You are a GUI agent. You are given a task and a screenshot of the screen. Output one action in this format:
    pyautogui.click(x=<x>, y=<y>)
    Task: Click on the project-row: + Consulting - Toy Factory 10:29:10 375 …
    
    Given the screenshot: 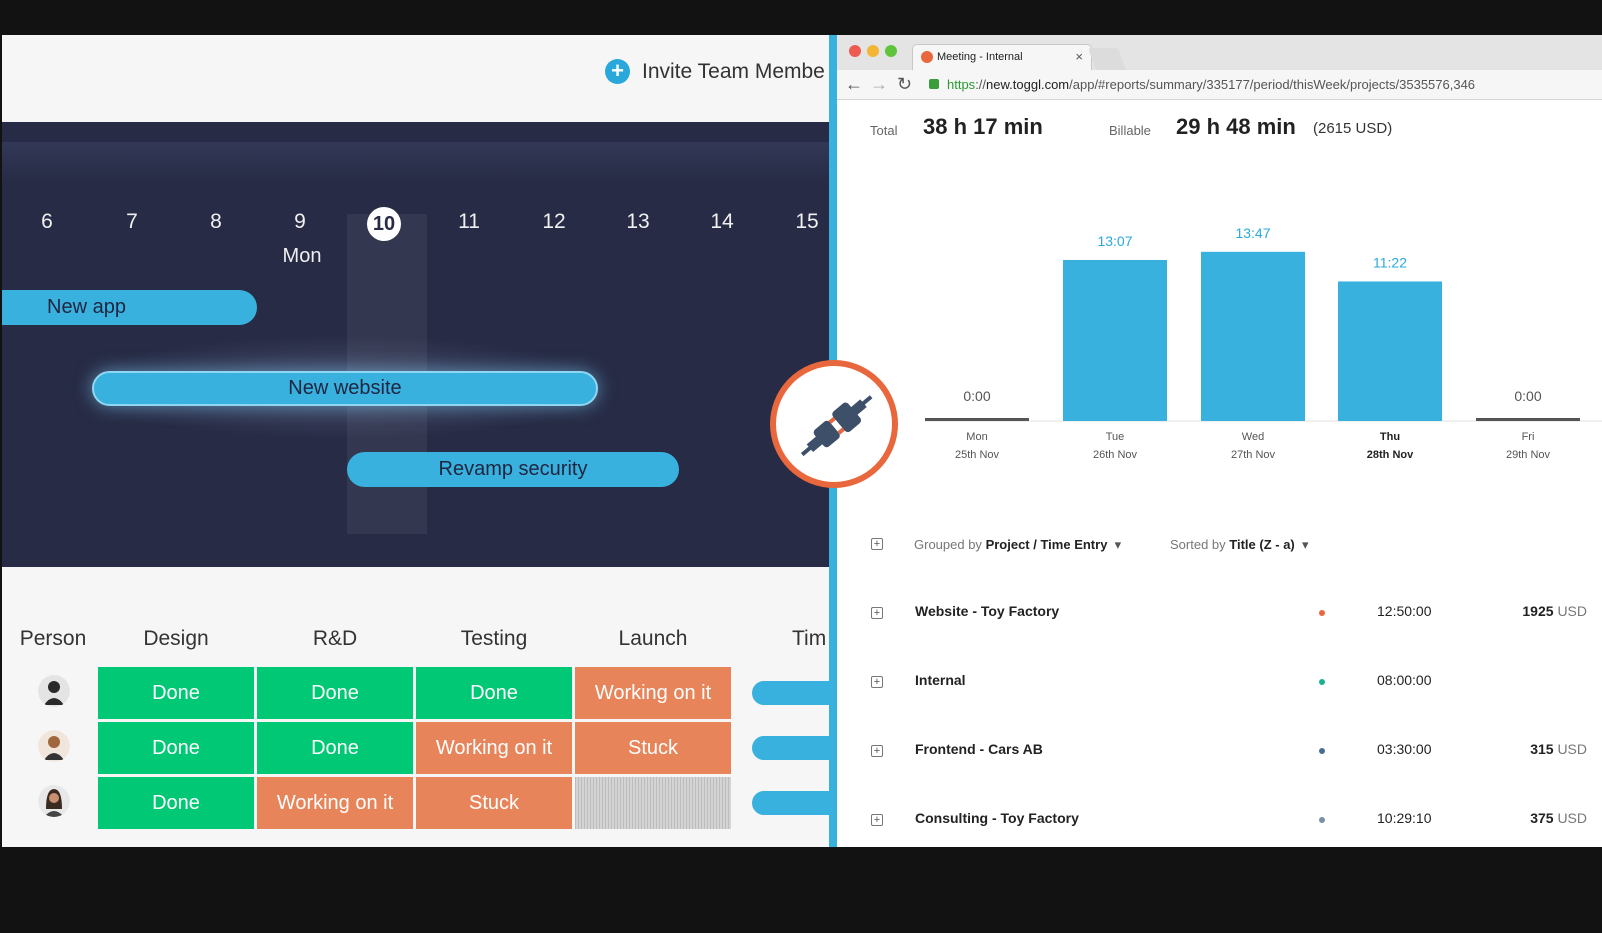 What is the action you would take?
    pyautogui.click(x=1219, y=820)
    